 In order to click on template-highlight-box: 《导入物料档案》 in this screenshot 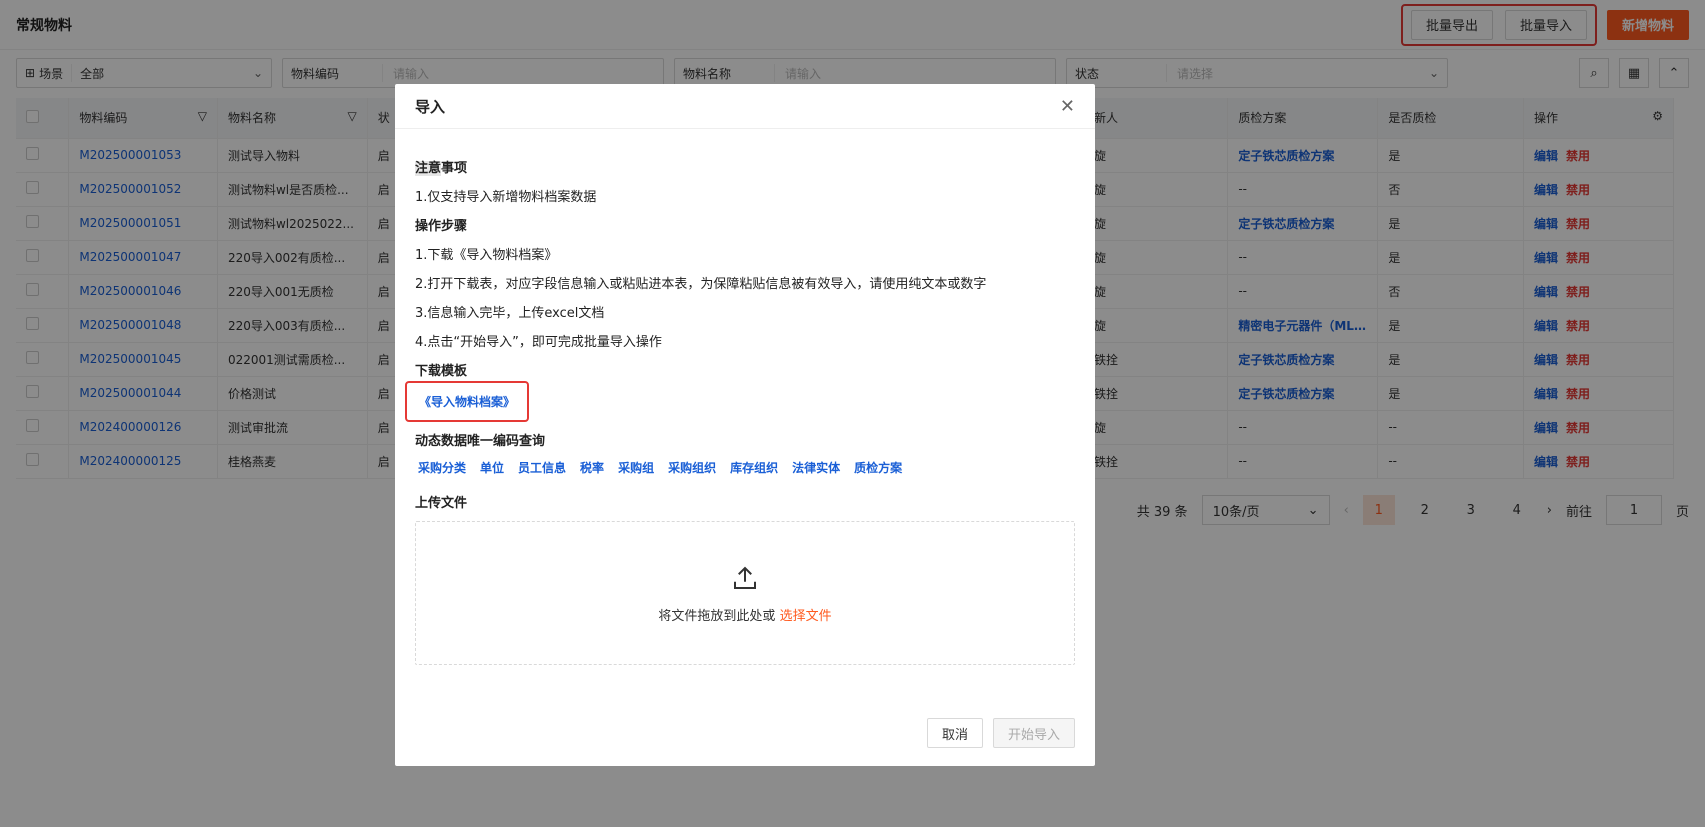, I will do `click(467, 401)`.